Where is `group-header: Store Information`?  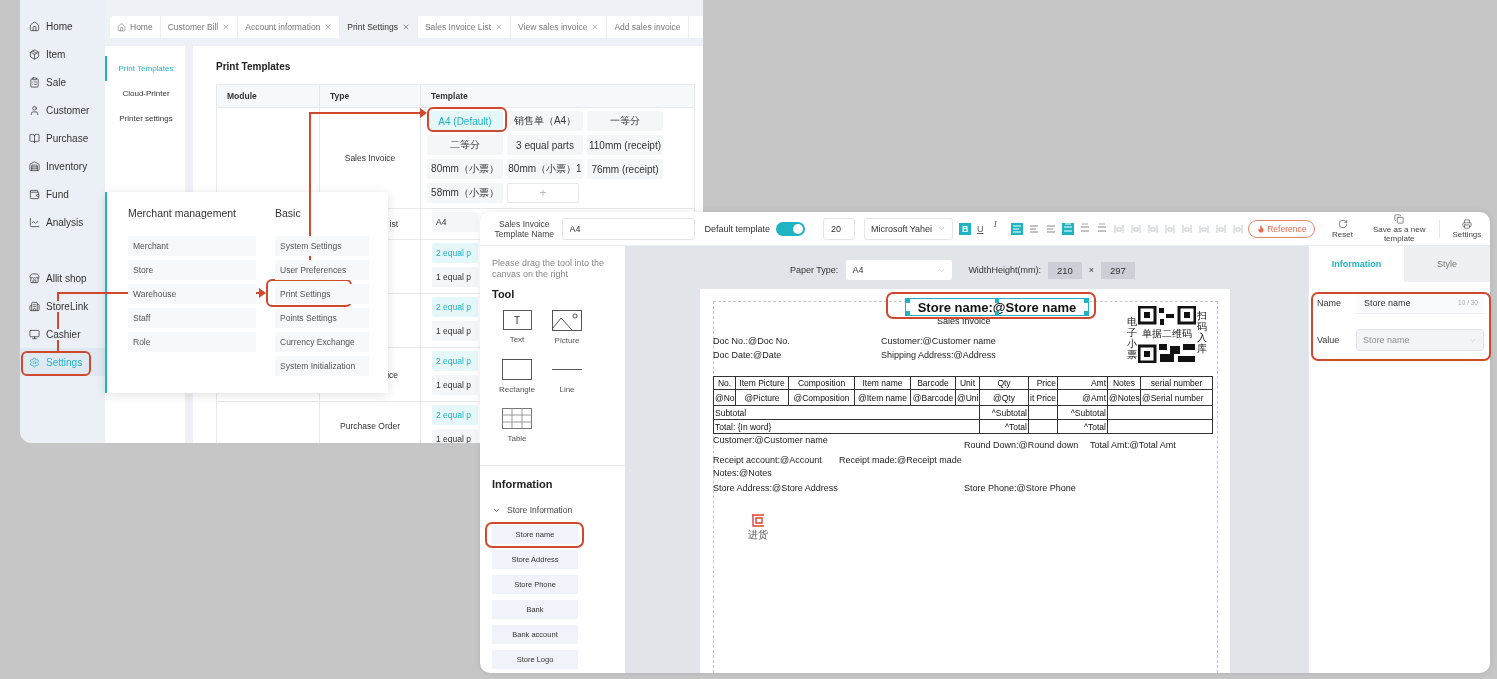
group-header: Store Information is located at coordinates (552, 510).